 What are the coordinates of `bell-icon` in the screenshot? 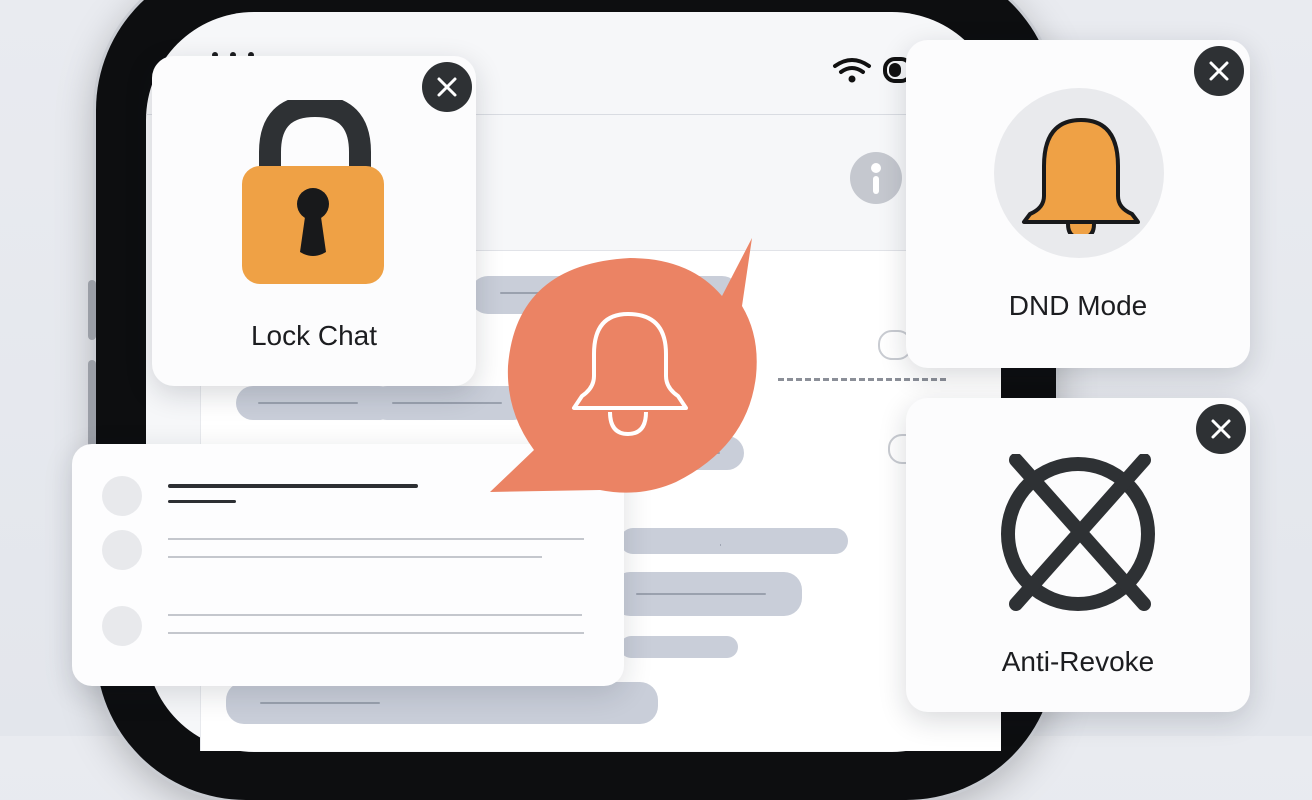 It's located at (1081, 176).